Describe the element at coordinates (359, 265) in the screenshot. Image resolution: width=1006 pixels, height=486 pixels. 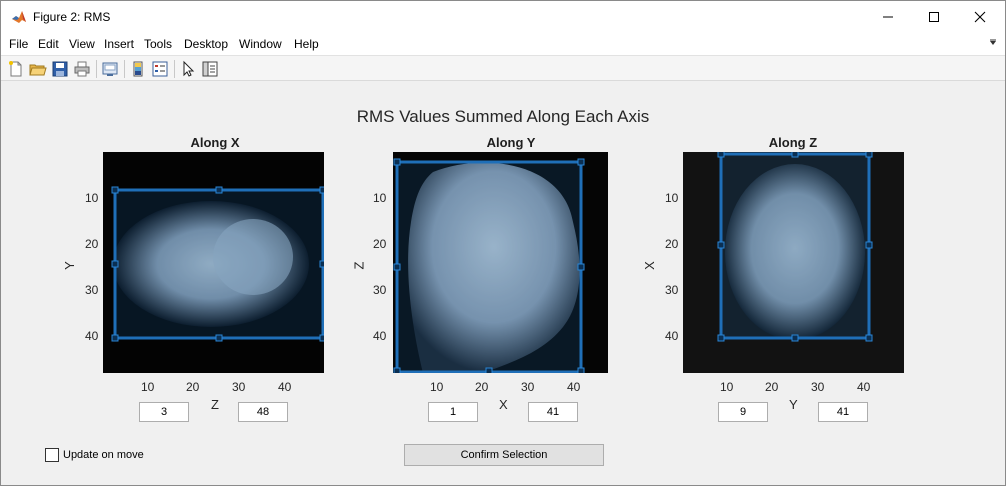
I see `y-axis-label: Z` at that location.